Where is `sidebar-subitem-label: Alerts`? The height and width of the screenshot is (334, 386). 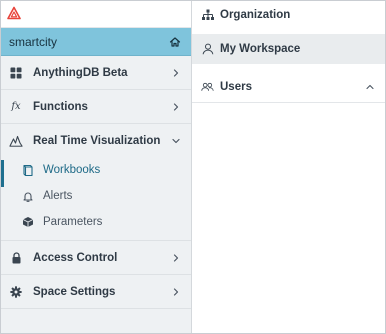
sidebar-subitem-label: Alerts is located at coordinates (58, 196).